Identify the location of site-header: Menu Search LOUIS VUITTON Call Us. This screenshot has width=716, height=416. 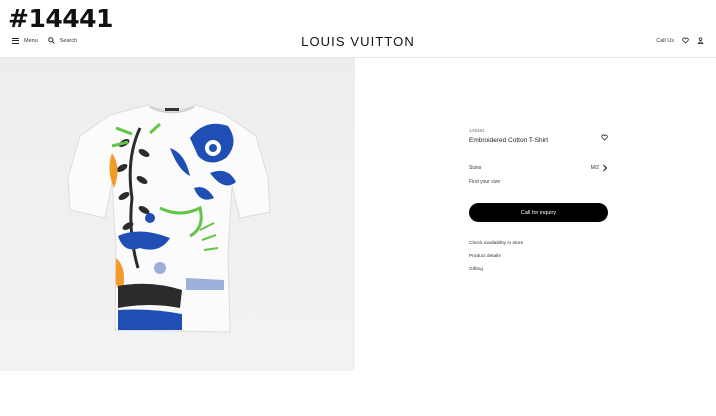
(358, 44).